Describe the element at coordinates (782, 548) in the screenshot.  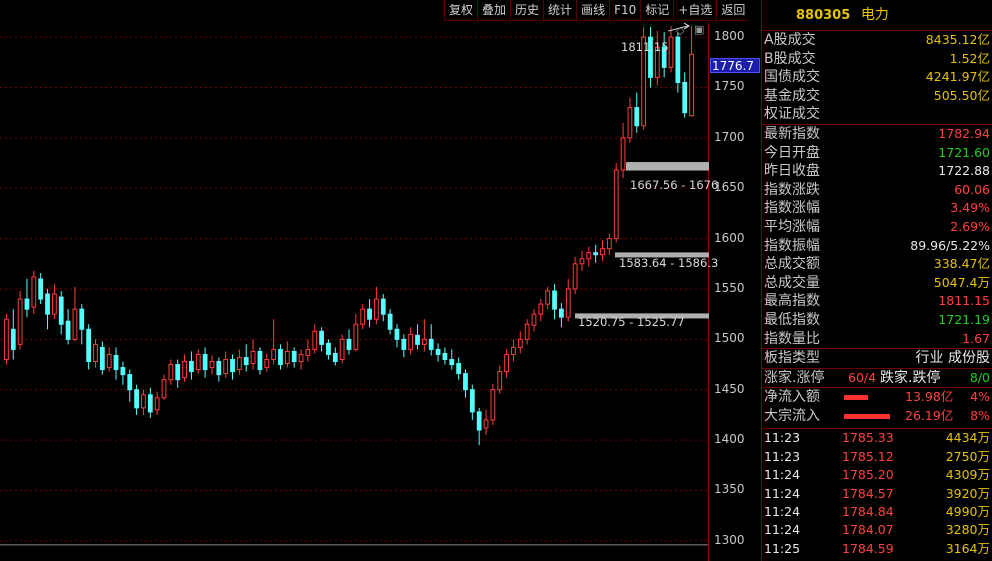
I see `tick-time: 11:25` at that location.